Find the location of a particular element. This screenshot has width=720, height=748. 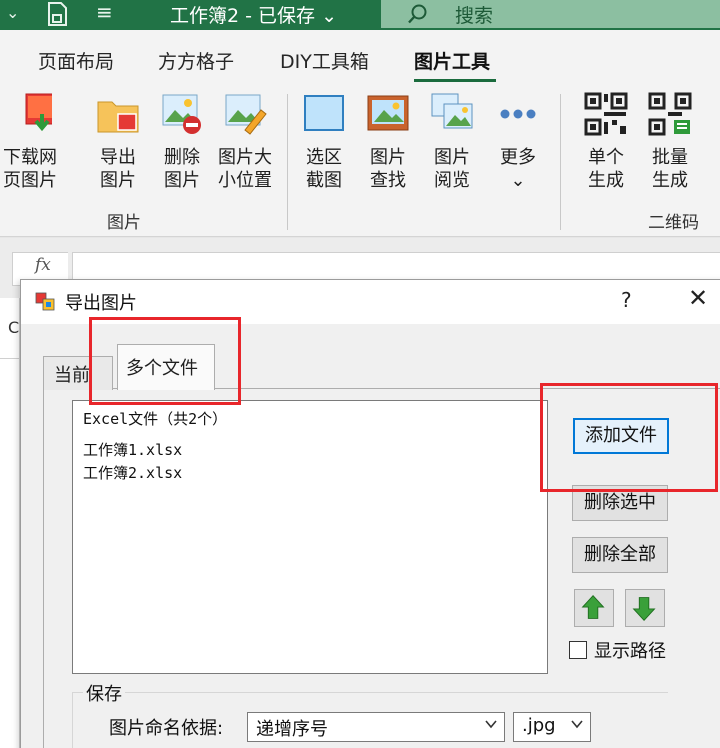

show-path-checkbox is located at coordinates (578, 650).